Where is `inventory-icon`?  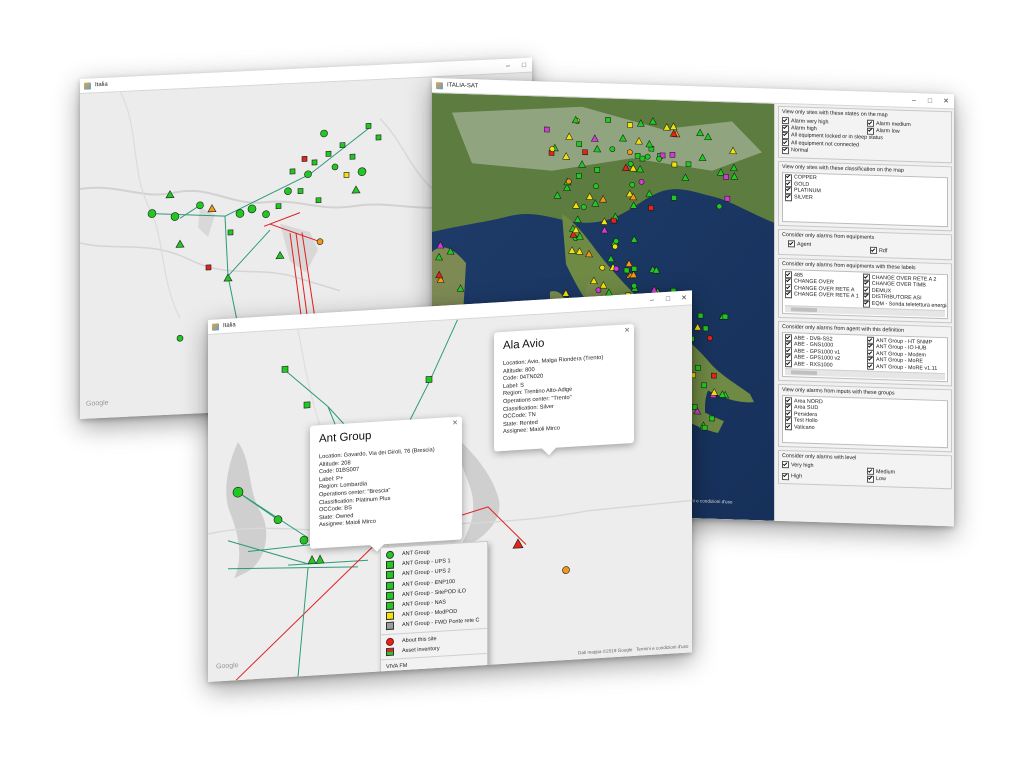 inventory-icon is located at coordinates (390, 651).